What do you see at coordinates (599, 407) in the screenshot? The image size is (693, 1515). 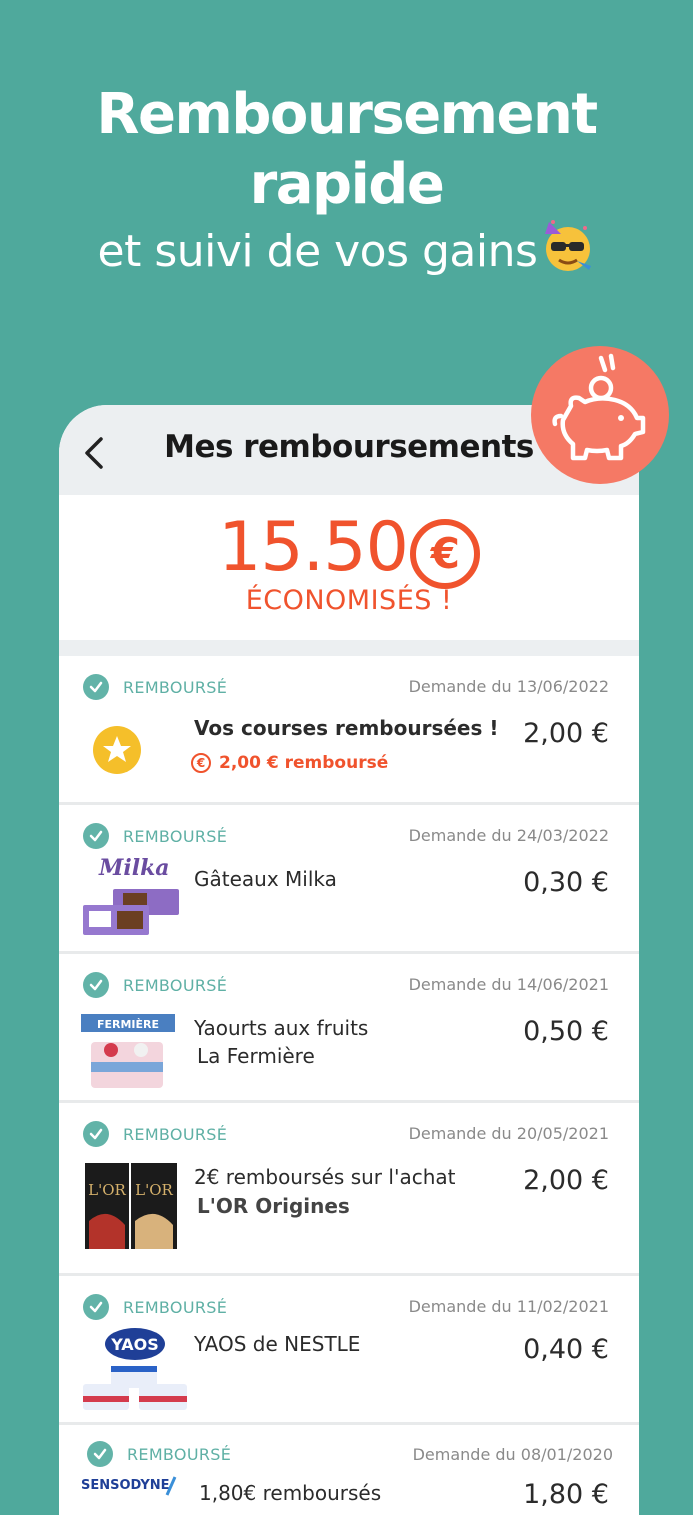 I see `piggy-bank-icon` at bounding box center [599, 407].